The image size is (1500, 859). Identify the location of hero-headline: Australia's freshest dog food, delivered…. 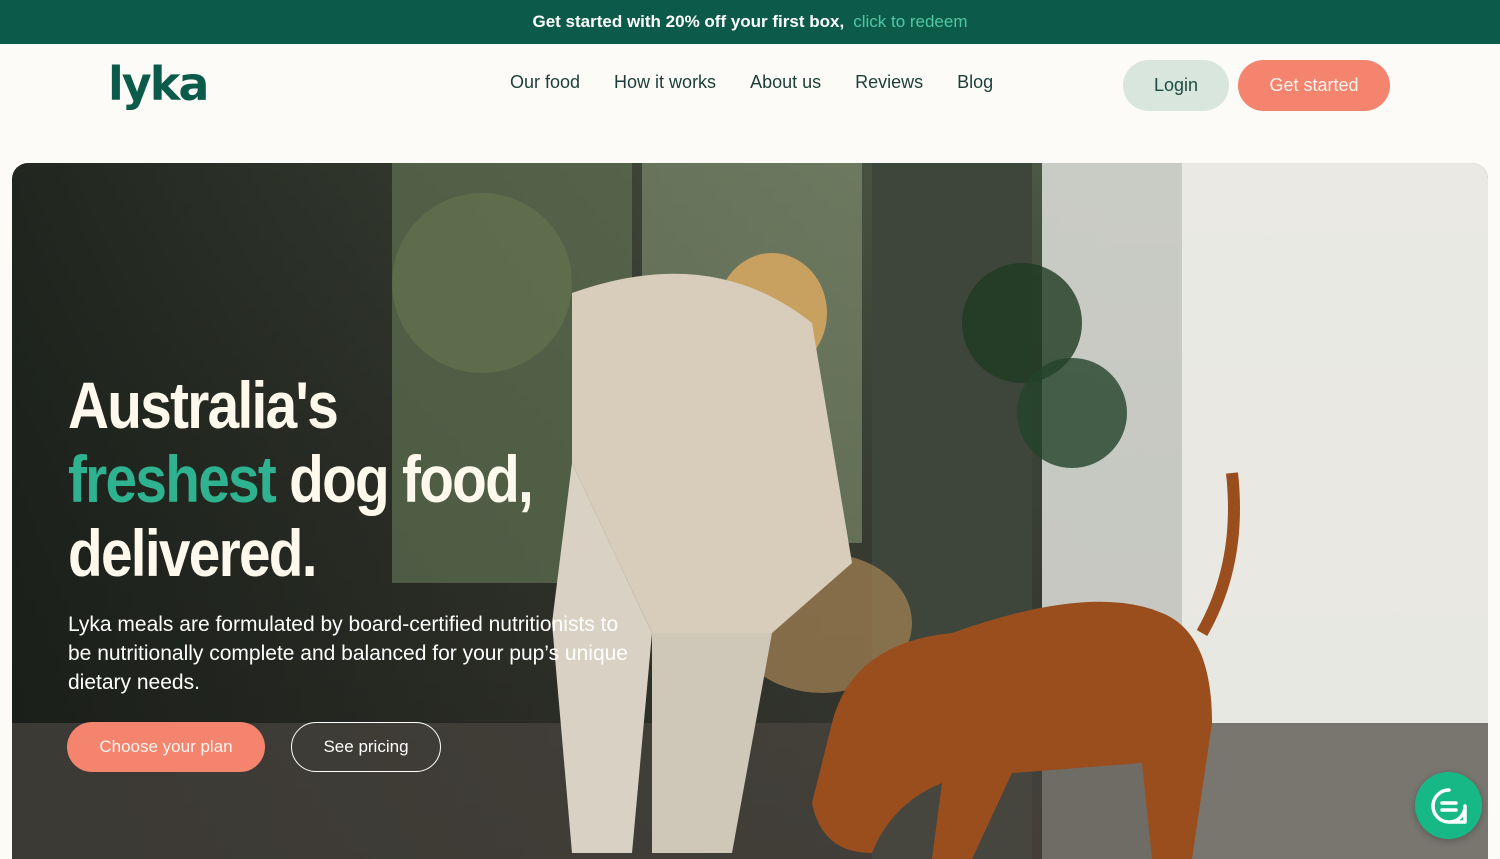
(301, 479).